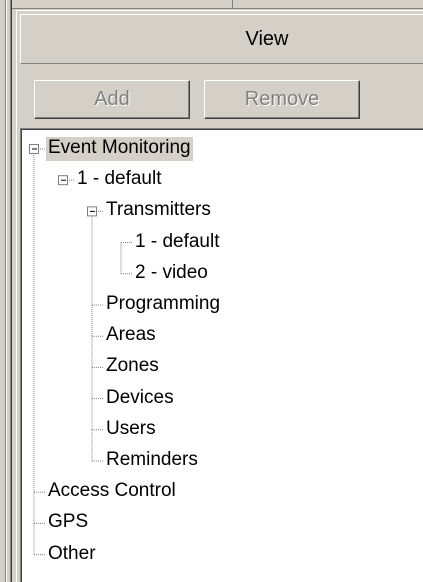 This screenshot has width=423, height=582. What do you see at coordinates (163, 305) in the screenshot?
I see `tree-node: Programming` at bounding box center [163, 305].